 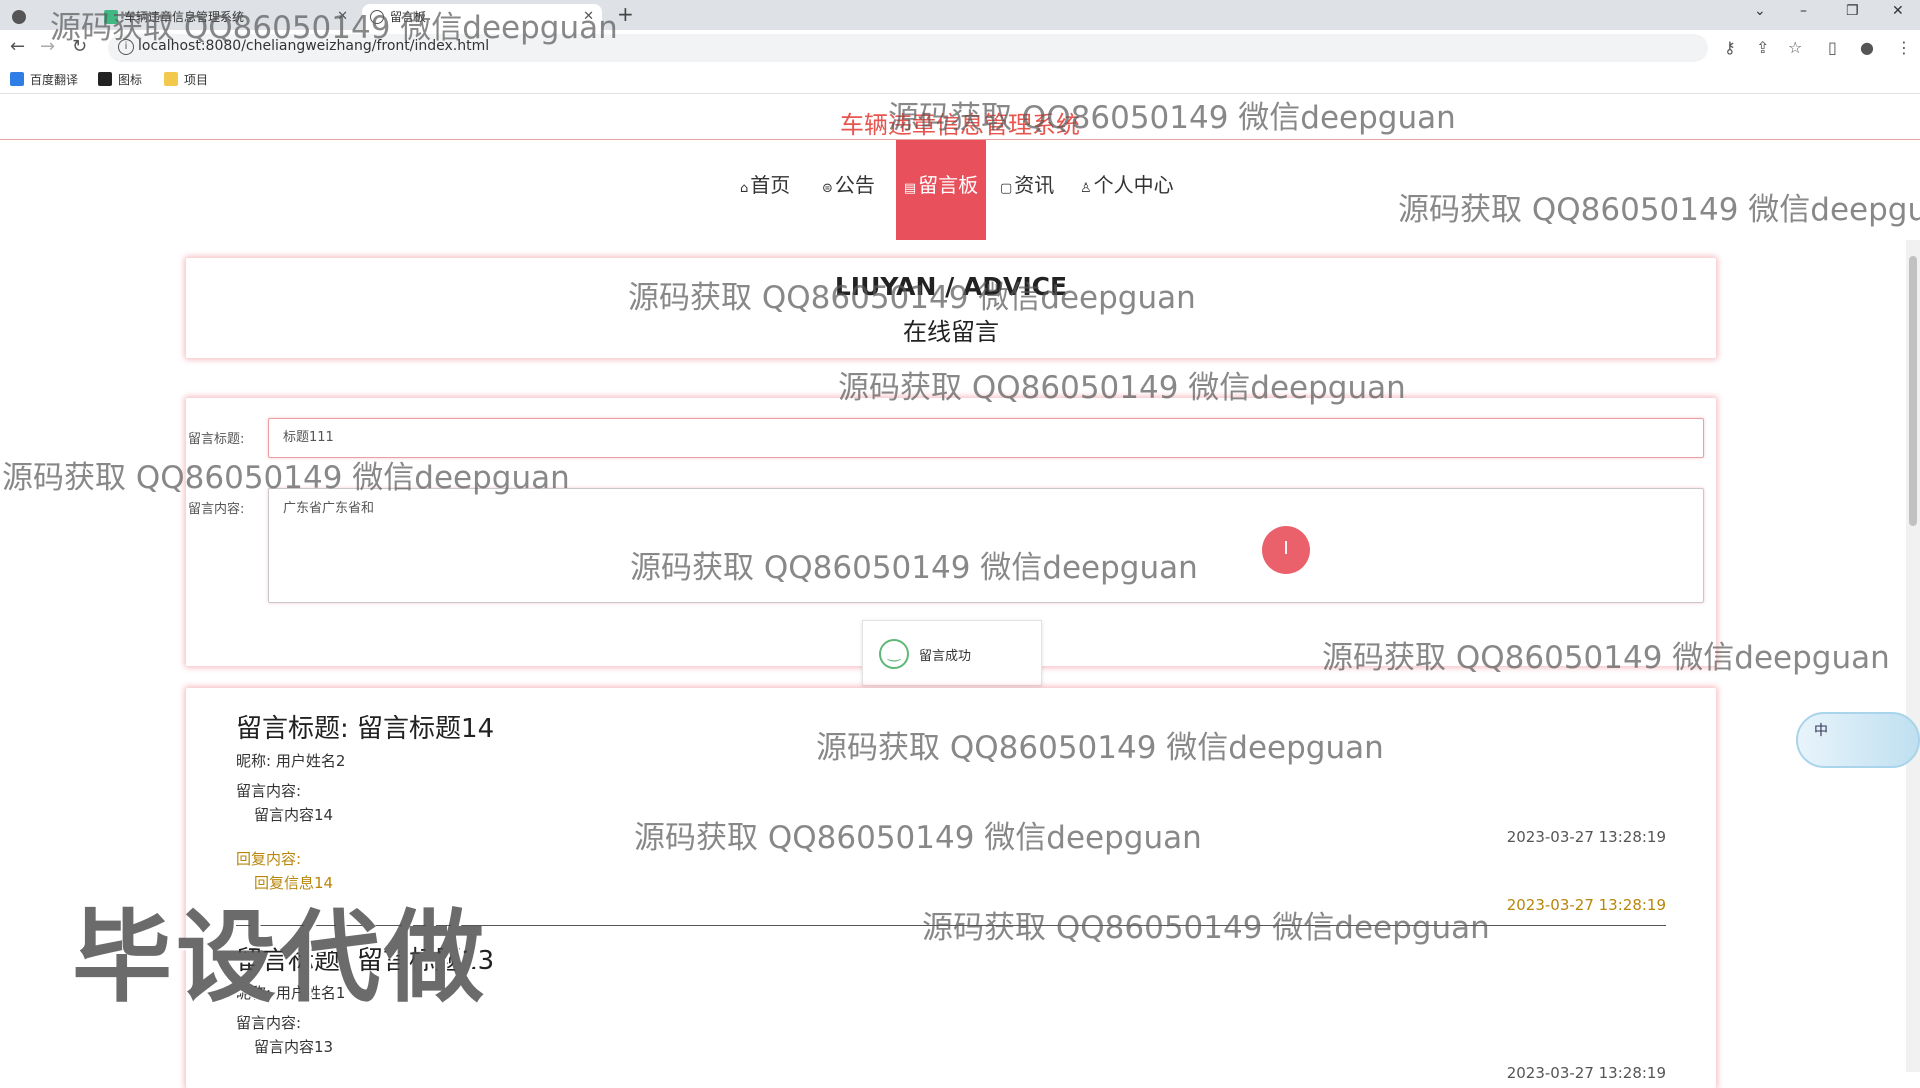 What do you see at coordinates (216, 439) in the screenshot?
I see `title-label: 留言标题:` at bounding box center [216, 439].